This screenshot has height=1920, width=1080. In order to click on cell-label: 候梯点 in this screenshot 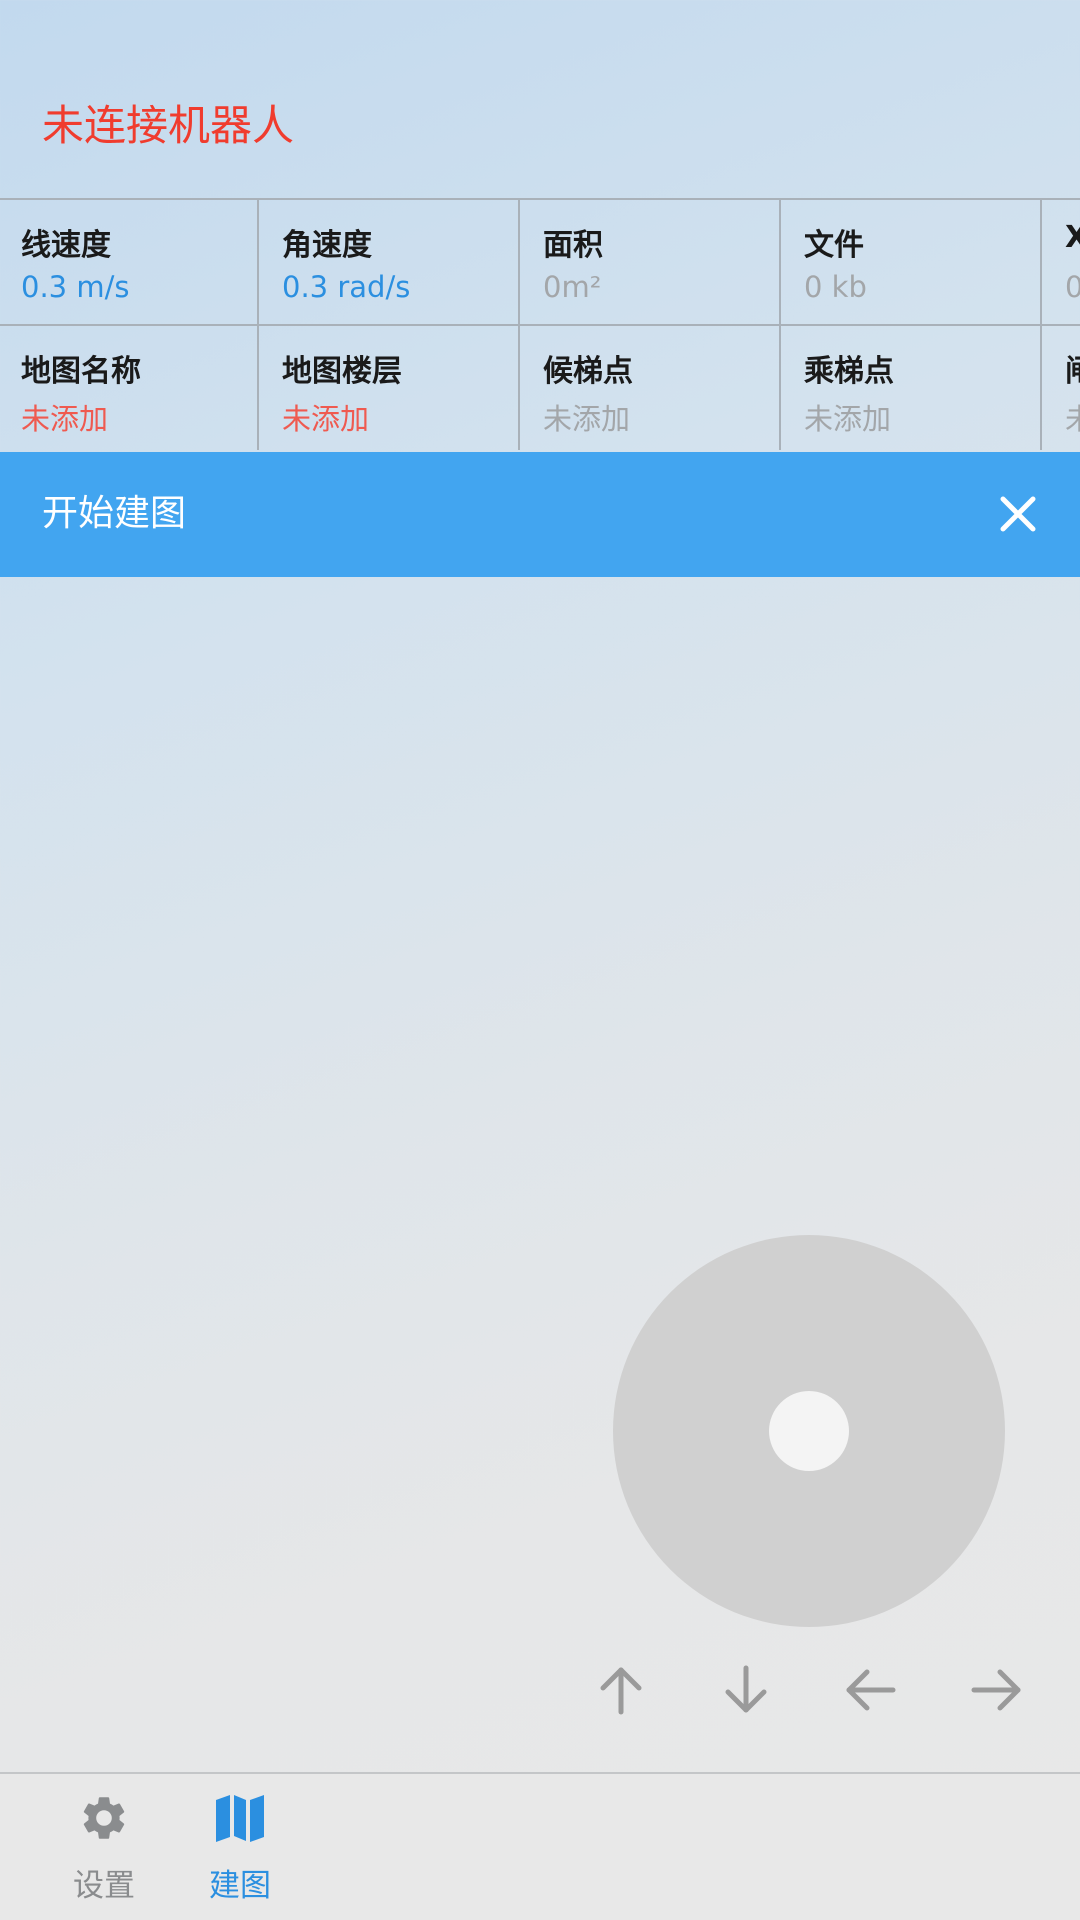, I will do `click(588, 371)`.